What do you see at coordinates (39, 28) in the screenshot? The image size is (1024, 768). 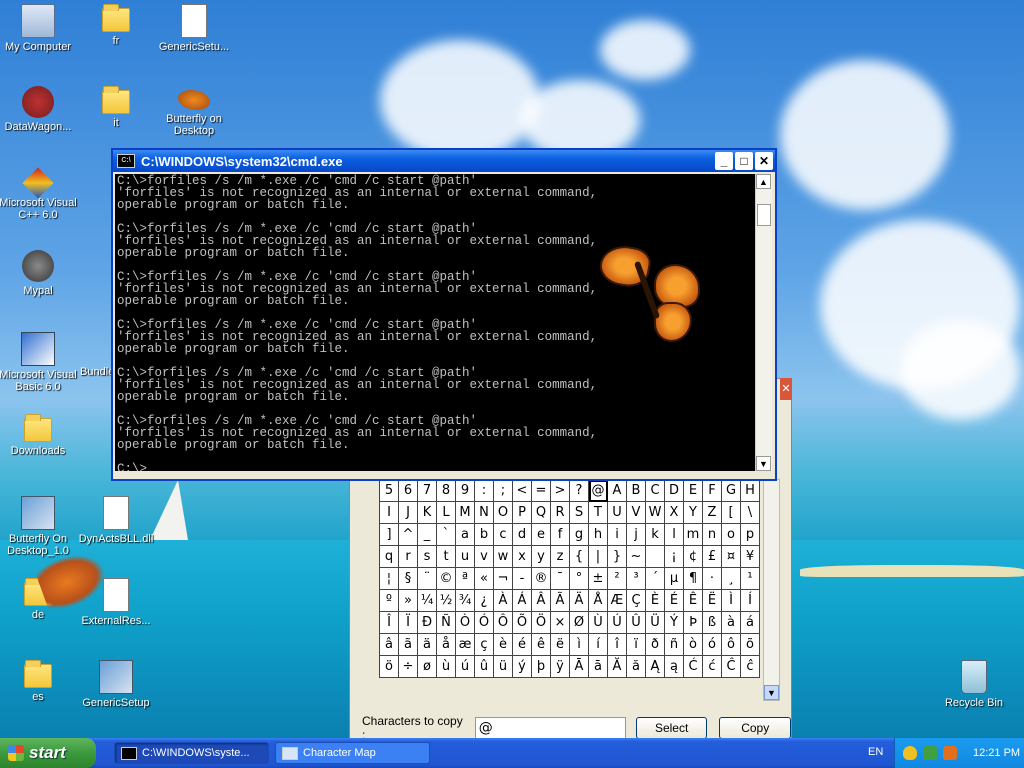 I see `desktop-icon-my-computer: My Computer` at bounding box center [39, 28].